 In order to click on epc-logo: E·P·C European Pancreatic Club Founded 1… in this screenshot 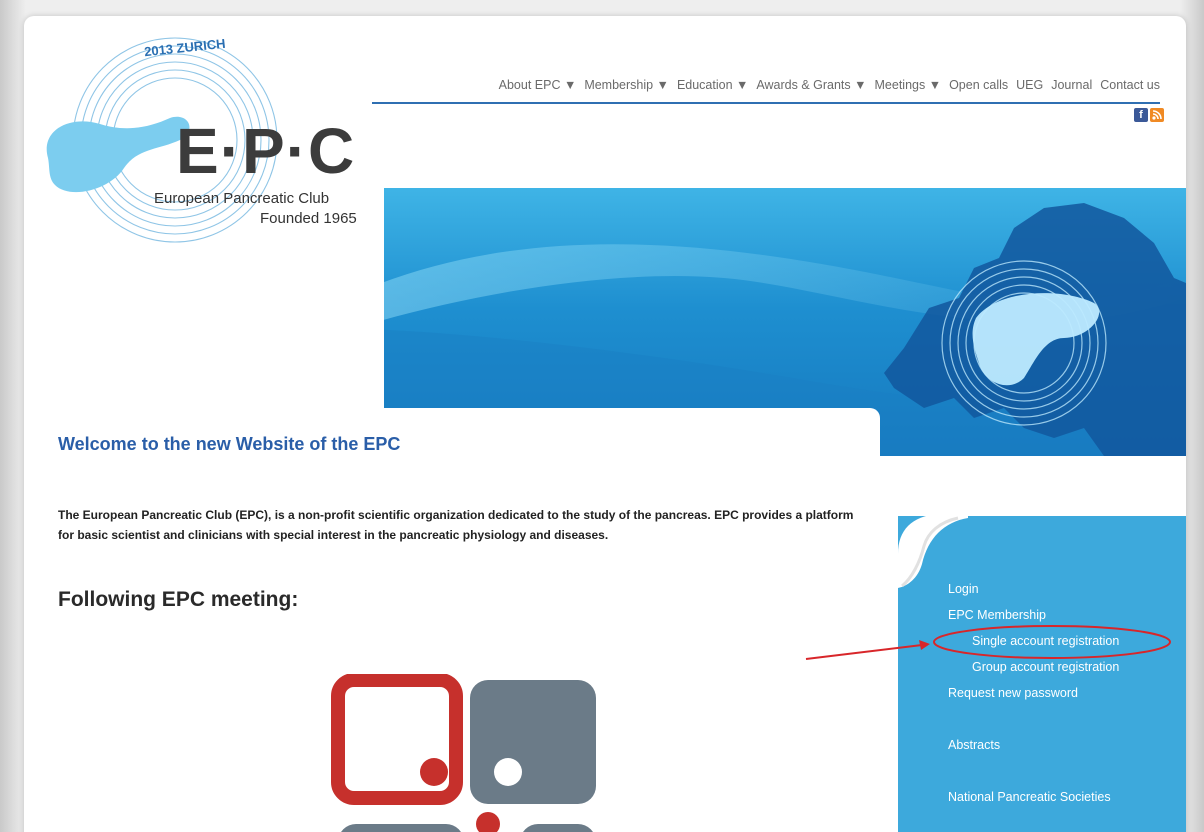, I will do `click(200, 135)`.